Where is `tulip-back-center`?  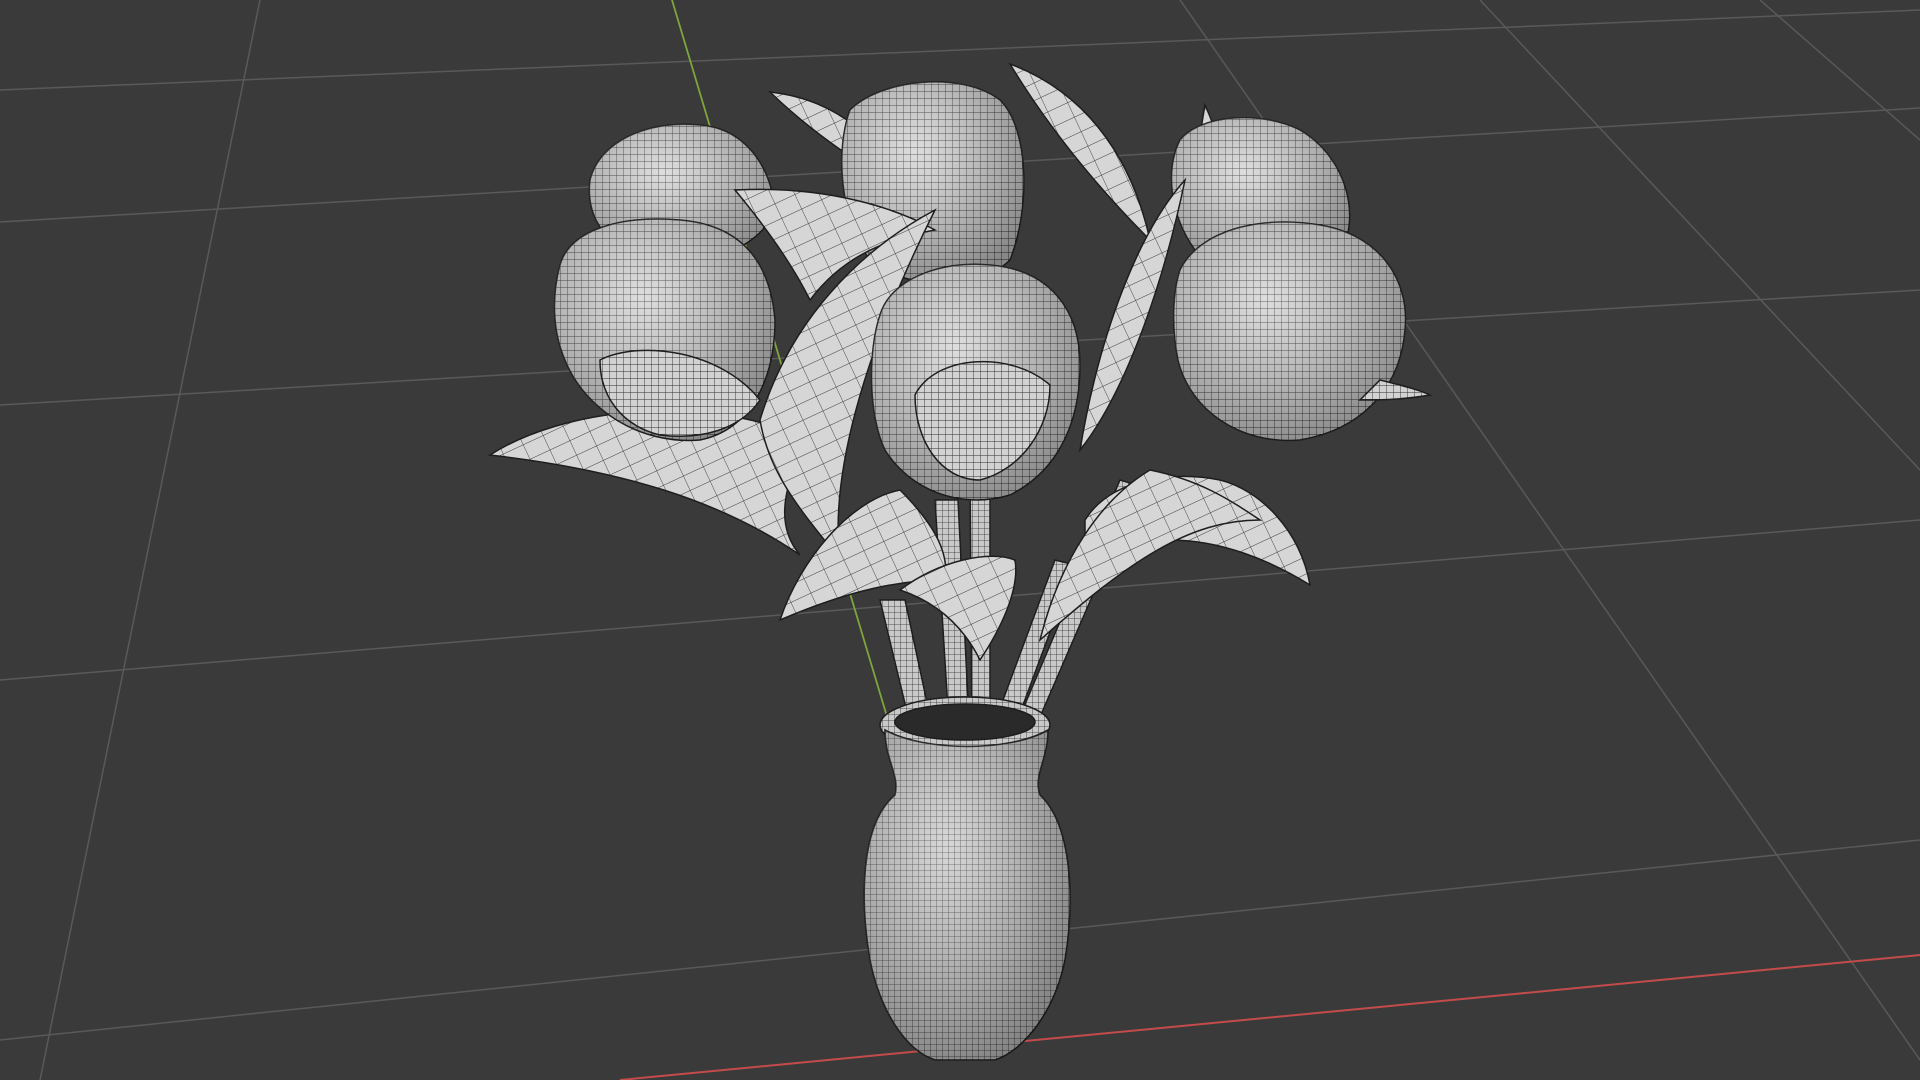 tulip-back-center is located at coordinates (933, 182).